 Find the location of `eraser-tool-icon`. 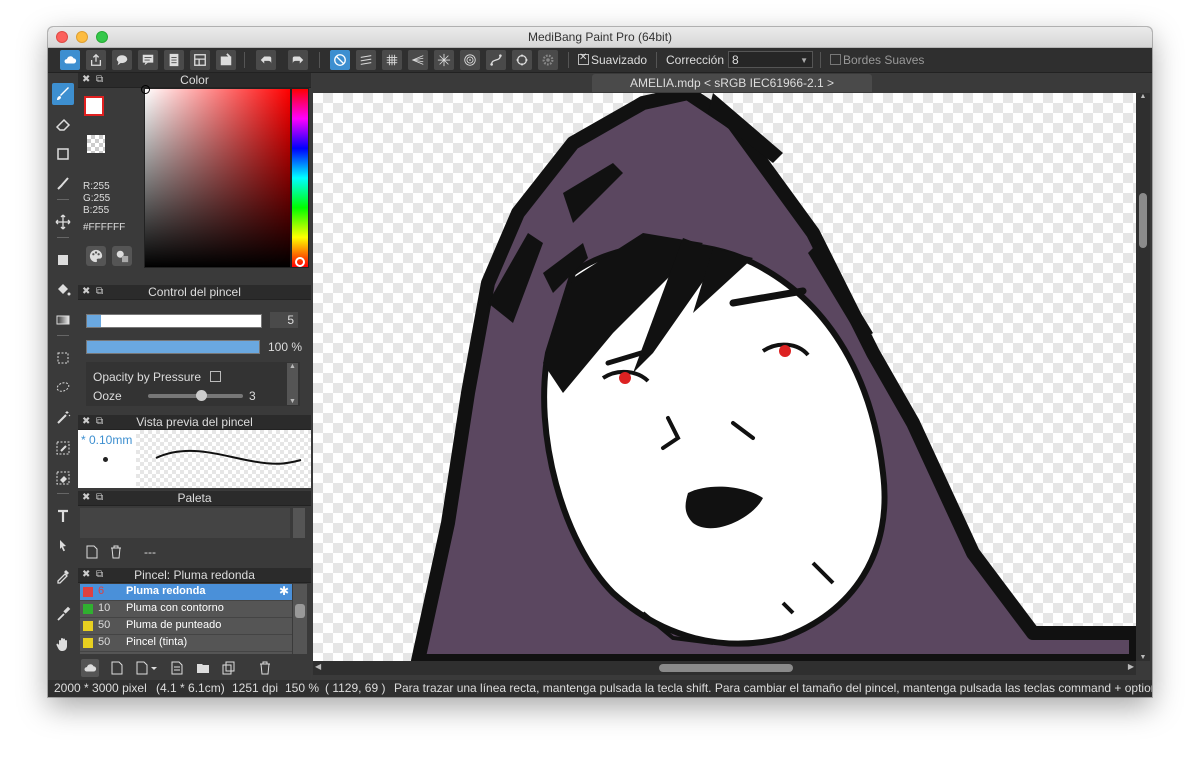

eraser-tool-icon is located at coordinates (63, 124).